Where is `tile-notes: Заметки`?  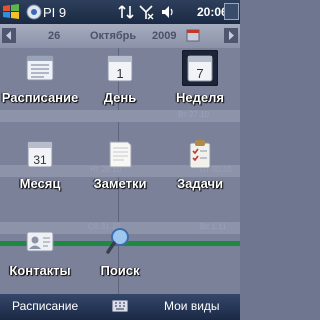
tile-notes: Заметки is located at coordinates (120, 168).